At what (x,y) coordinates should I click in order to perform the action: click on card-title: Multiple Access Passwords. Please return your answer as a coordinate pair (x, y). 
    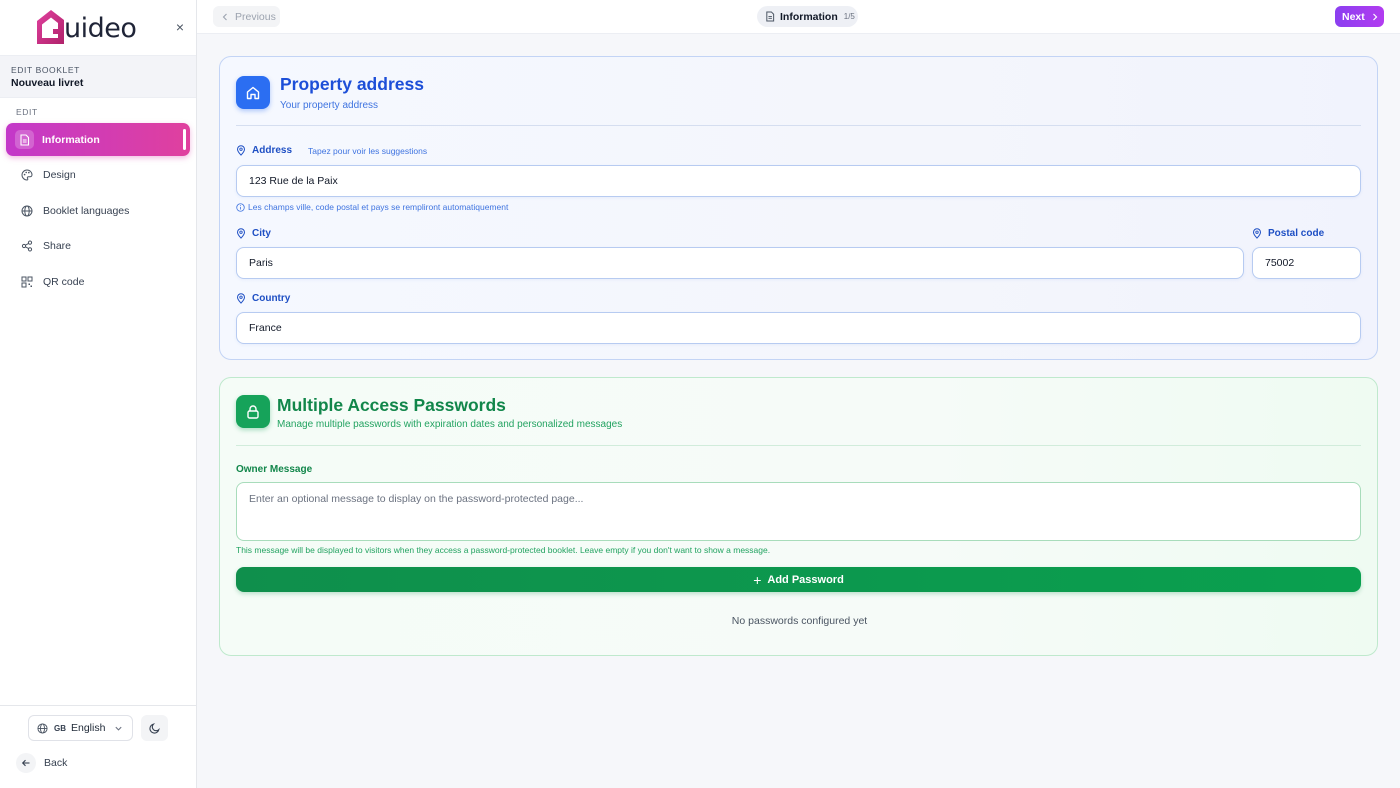
    Looking at the image, I should click on (391, 405).